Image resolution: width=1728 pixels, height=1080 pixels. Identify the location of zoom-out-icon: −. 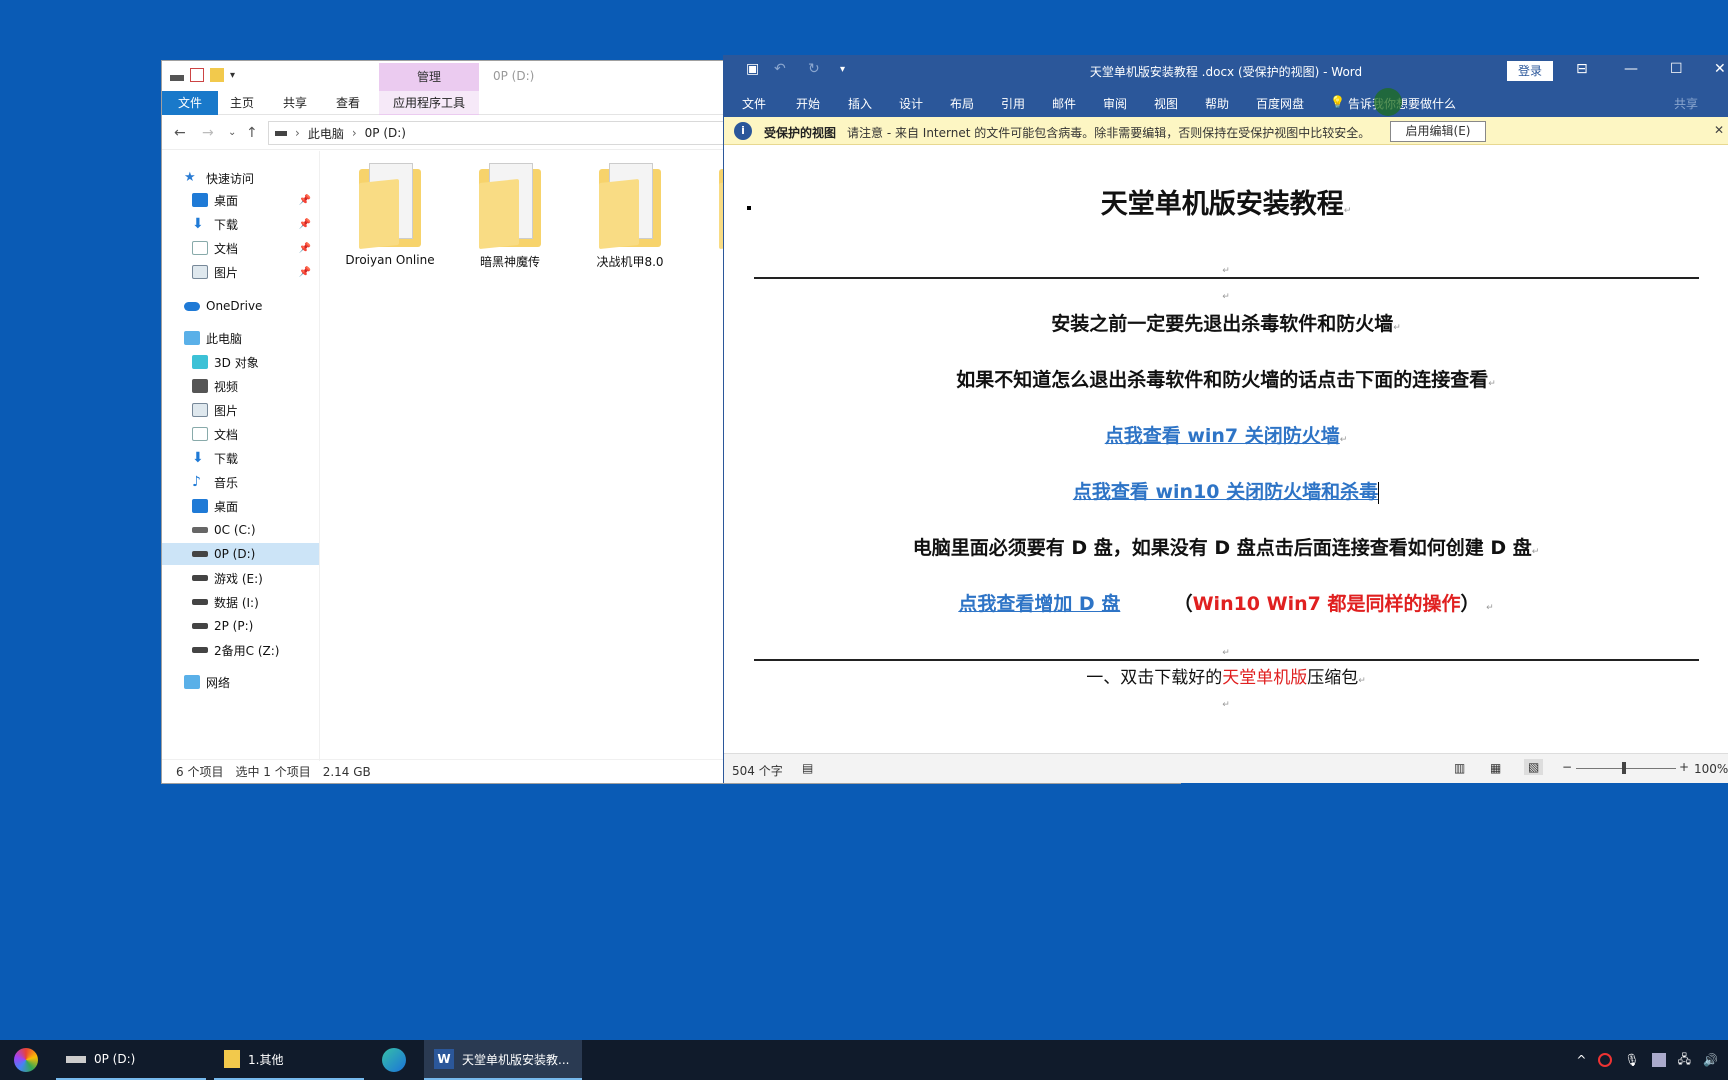
(1567, 767).